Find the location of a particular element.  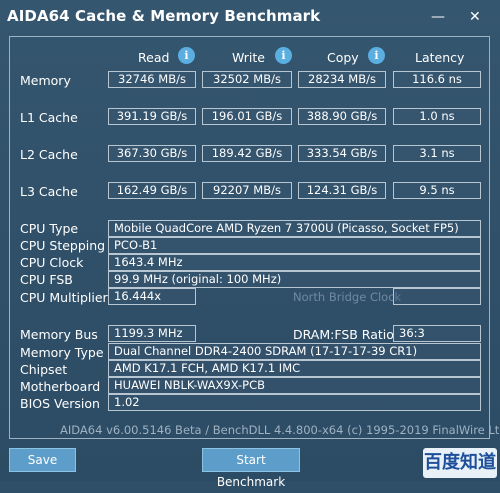

cpu-type-label: CPU Type is located at coordinates (49, 228).